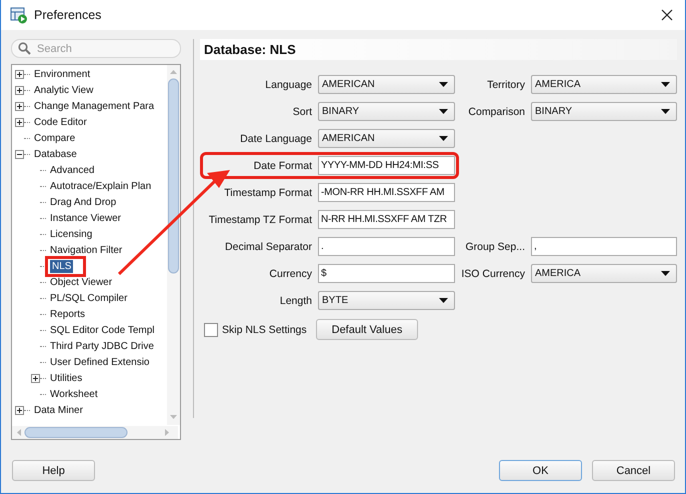 Image resolution: width=686 pixels, height=494 pixels. Describe the element at coordinates (268, 246) in the screenshot. I see `field-label: Decimal Separator` at that location.